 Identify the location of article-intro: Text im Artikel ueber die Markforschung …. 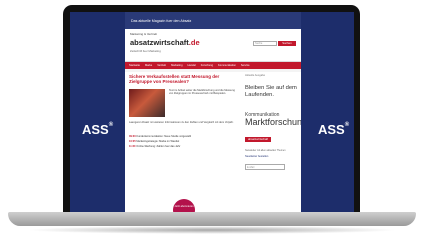
(202, 92).